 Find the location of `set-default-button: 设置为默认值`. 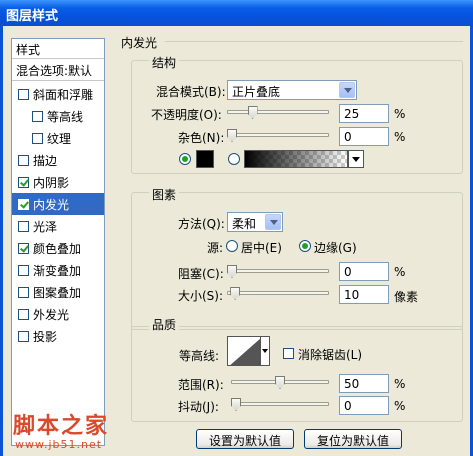

set-default-button: 设置为默认值 is located at coordinates (245, 439).